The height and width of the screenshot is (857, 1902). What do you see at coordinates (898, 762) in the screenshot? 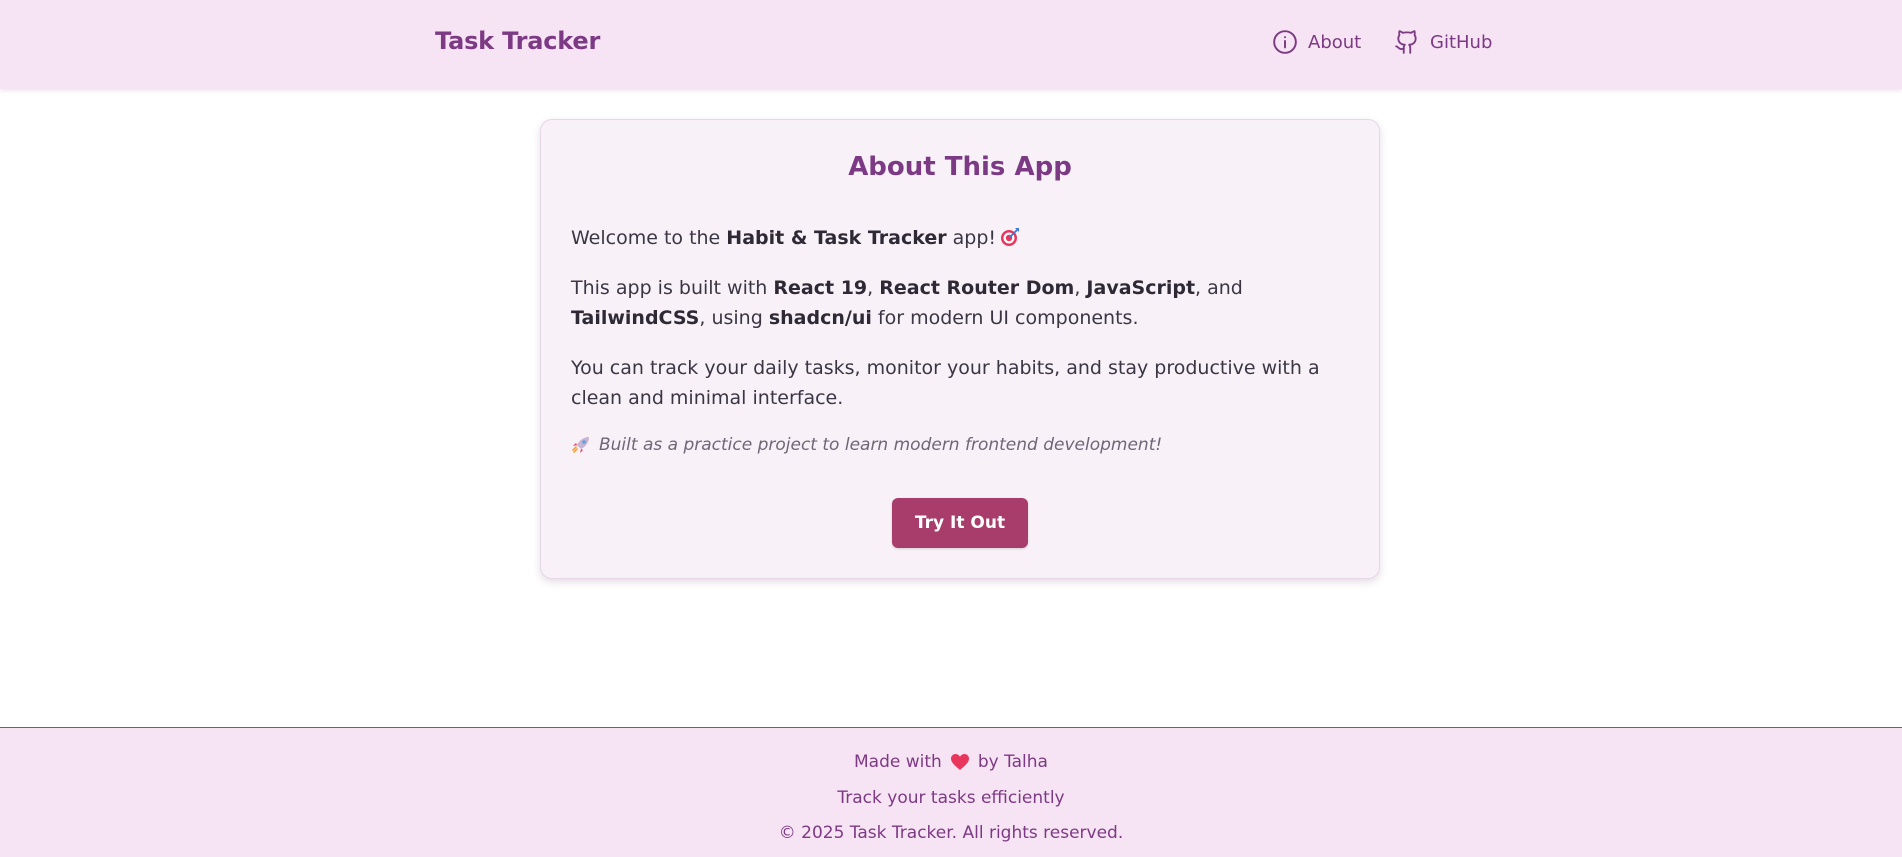
I see `made-with-text: Made with` at bounding box center [898, 762].